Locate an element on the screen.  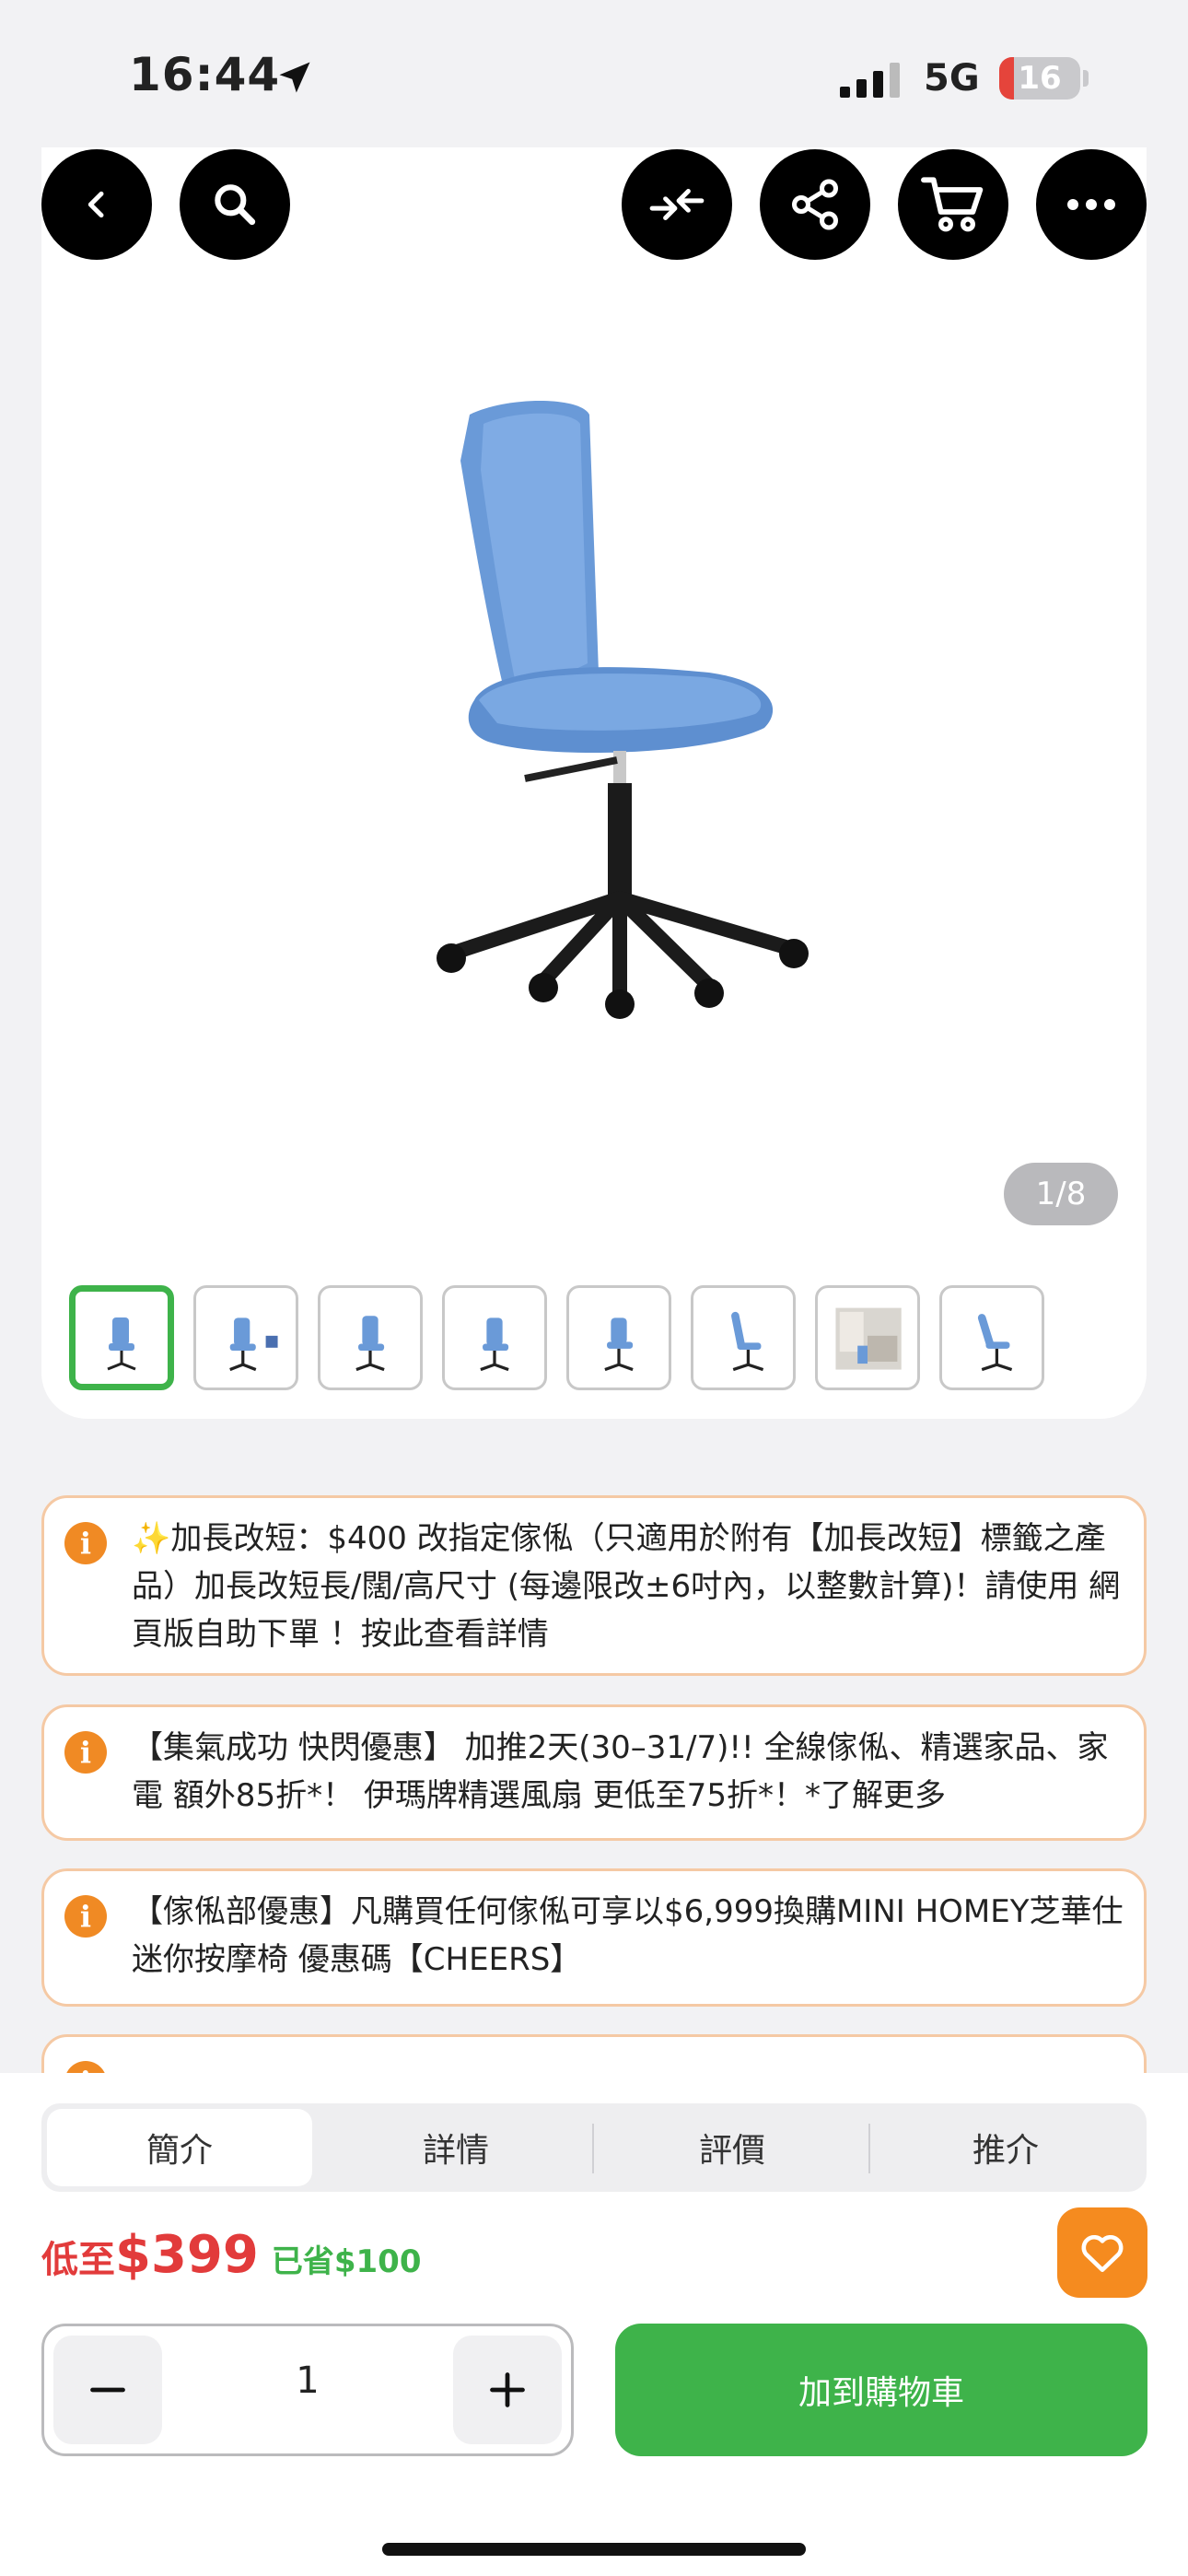
signal-bars-icon is located at coordinates (870, 80).